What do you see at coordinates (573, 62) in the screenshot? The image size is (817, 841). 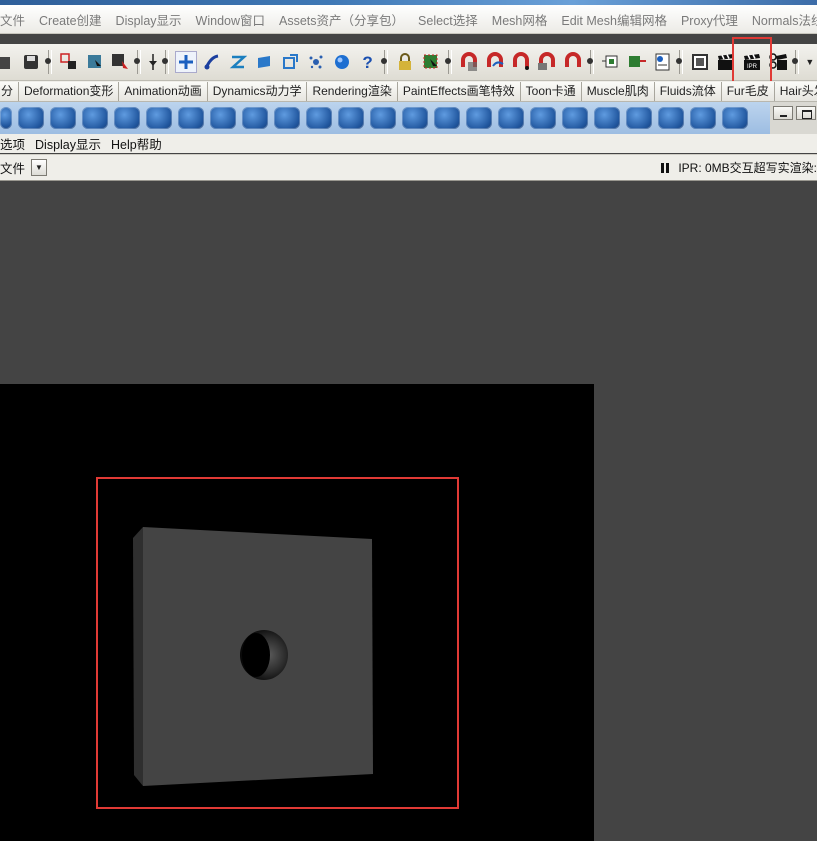 I see `magnet-surface-icon` at bounding box center [573, 62].